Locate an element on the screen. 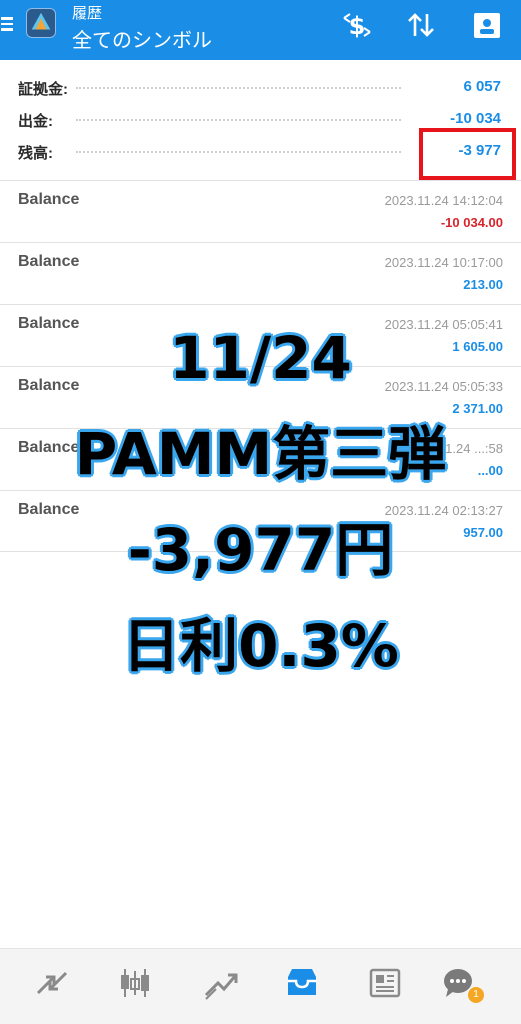 The image size is (521, 1024). summary-value: 6 057 is located at coordinates (482, 86).